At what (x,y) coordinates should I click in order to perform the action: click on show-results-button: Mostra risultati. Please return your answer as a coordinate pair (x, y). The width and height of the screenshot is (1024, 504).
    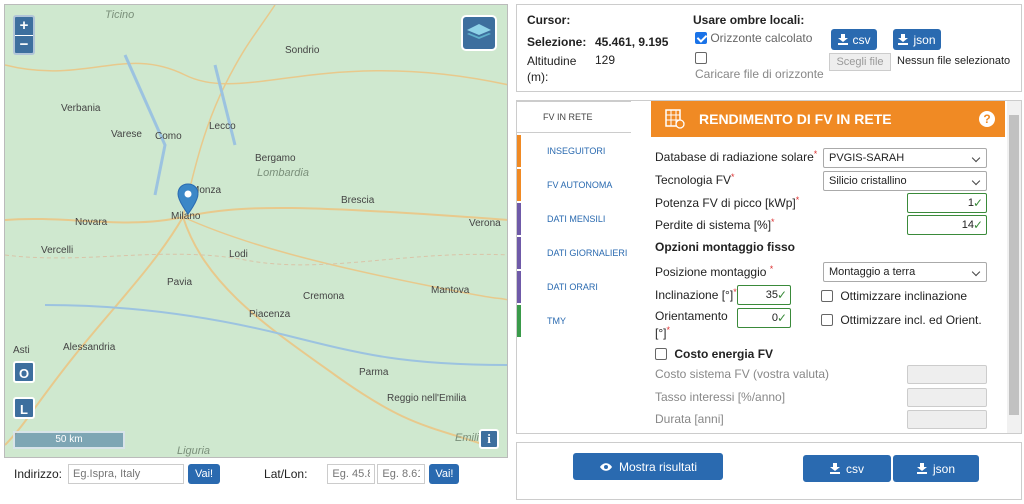
    Looking at the image, I should click on (648, 466).